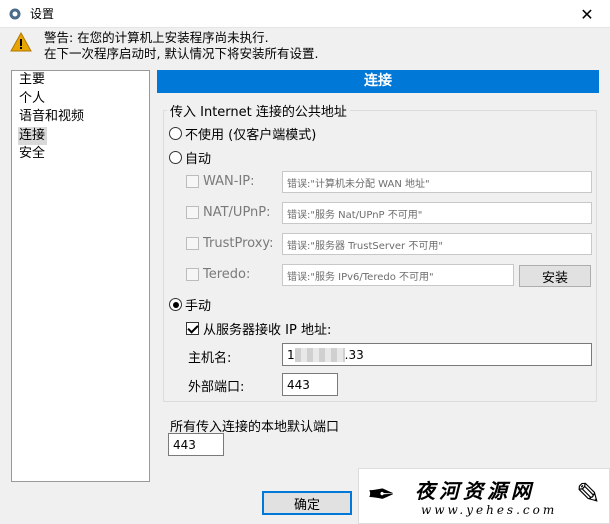 The image size is (610, 524). I want to click on sidebar-item-security: 安全, so click(83, 154).